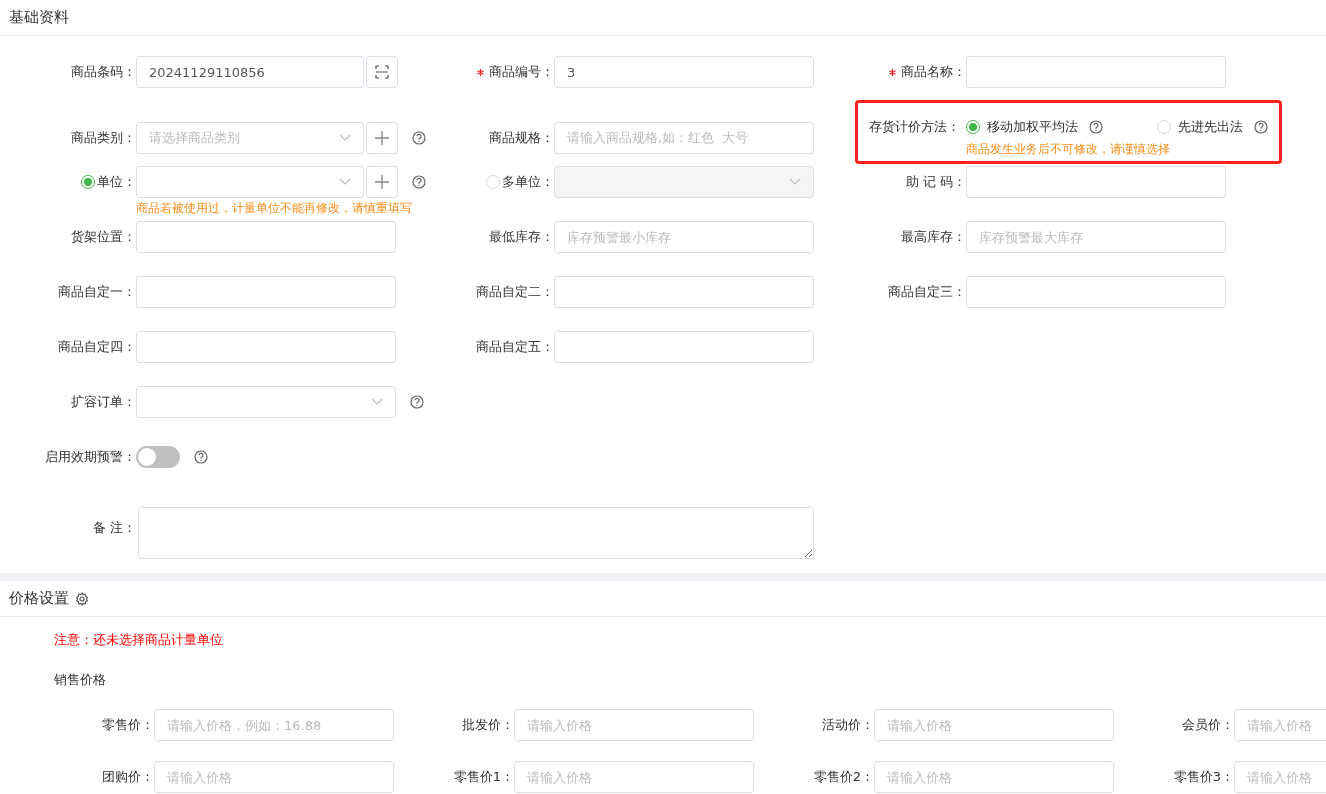 The height and width of the screenshot is (794, 1326). I want to click on field-label: 零售价1：, so click(483, 777).